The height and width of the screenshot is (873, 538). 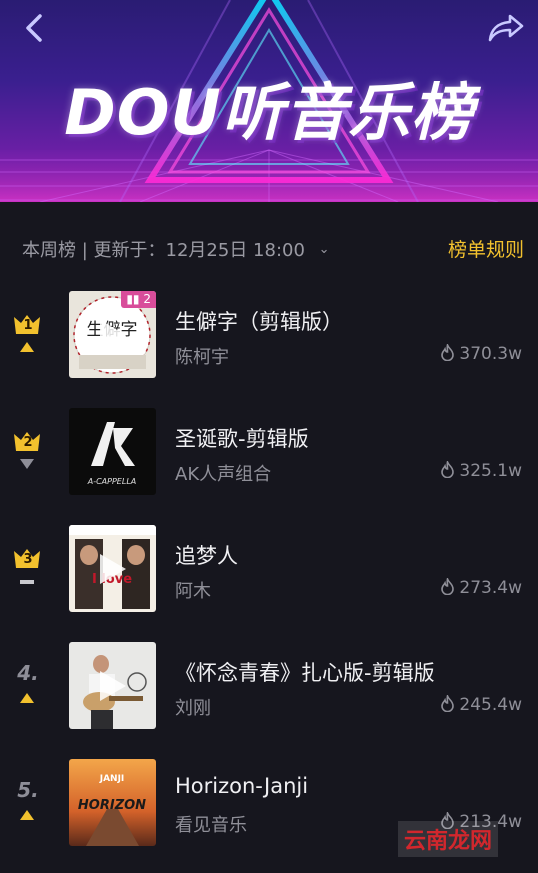 What do you see at coordinates (481, 354) in the screenshot?
I see `heat-count: 370.3w` at bounding box center [481, 354].